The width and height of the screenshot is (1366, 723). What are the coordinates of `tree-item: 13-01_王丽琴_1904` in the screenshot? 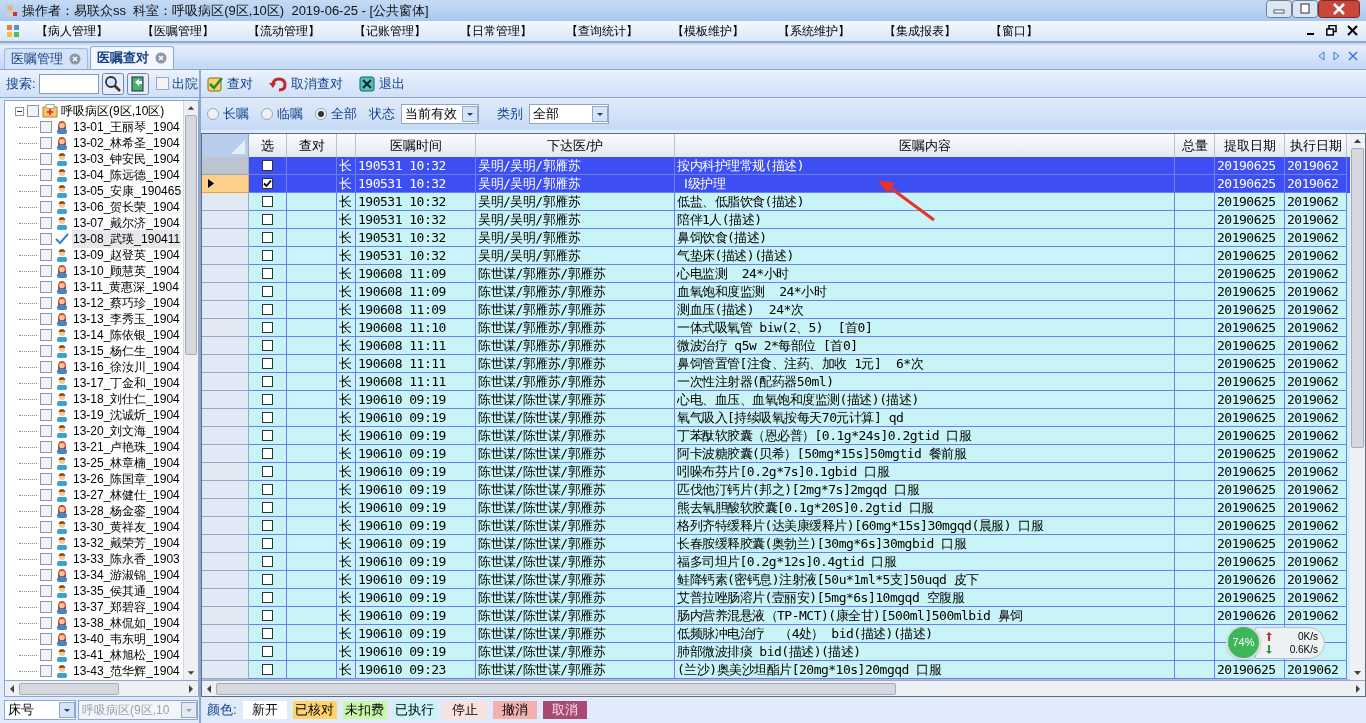 It's located at (126, 127).